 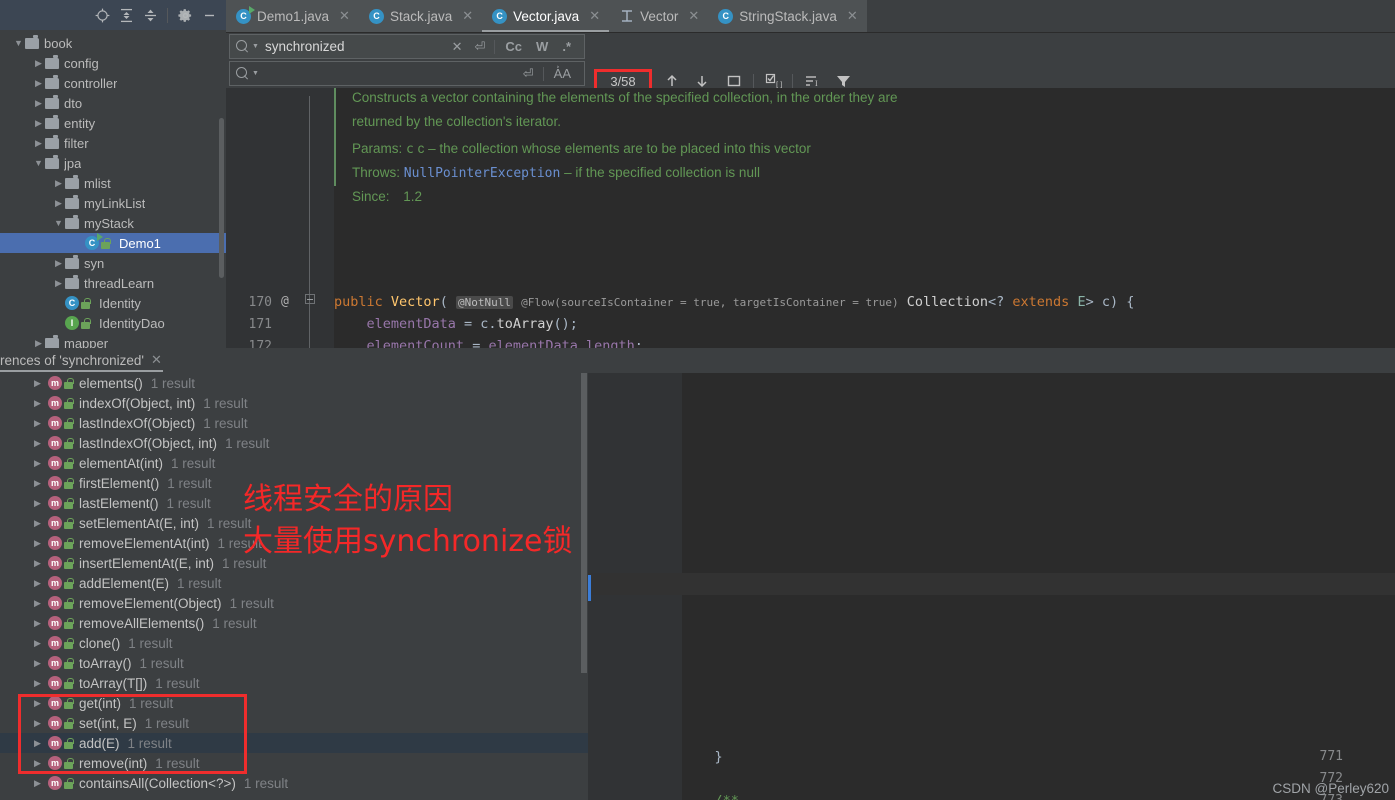 I want to click on close-icon: ✕, so click(x=156, y=360).